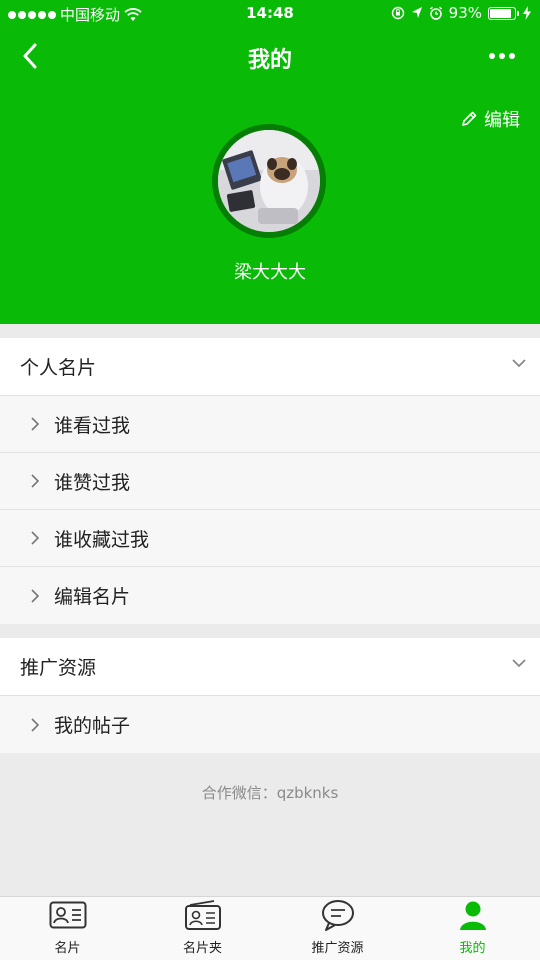 This screenshot has height=960, width=540. I want to click on pencil-icon, so click(469, 118).